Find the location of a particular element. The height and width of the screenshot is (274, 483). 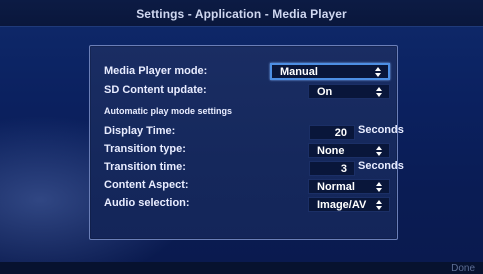

transition-time-label: Transition time: is located at coordinates (145, 167).